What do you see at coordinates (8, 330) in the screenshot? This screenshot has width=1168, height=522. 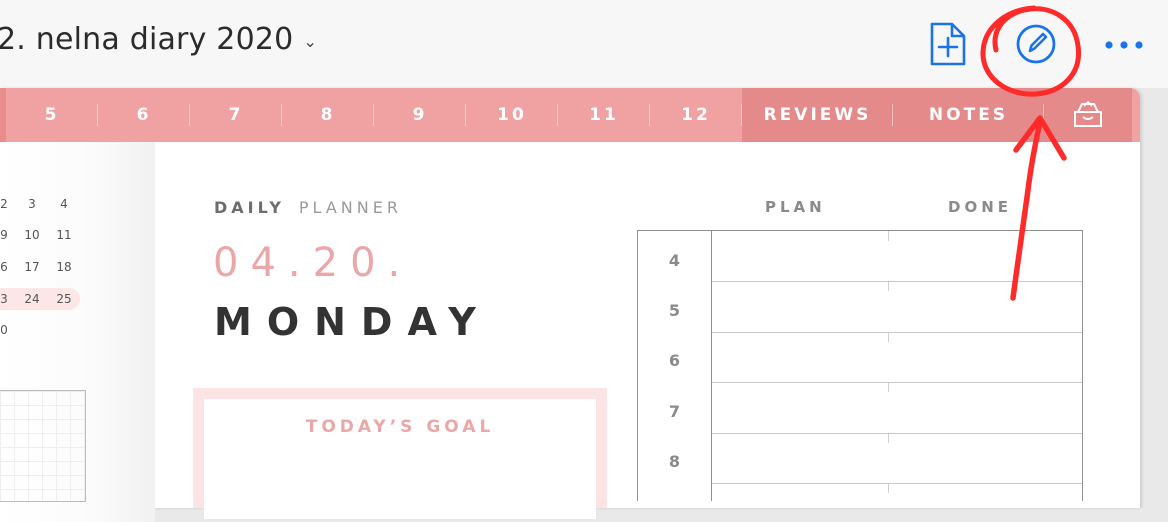 I see `mini-calendar-day: 0` at bounding box center [8, 330].